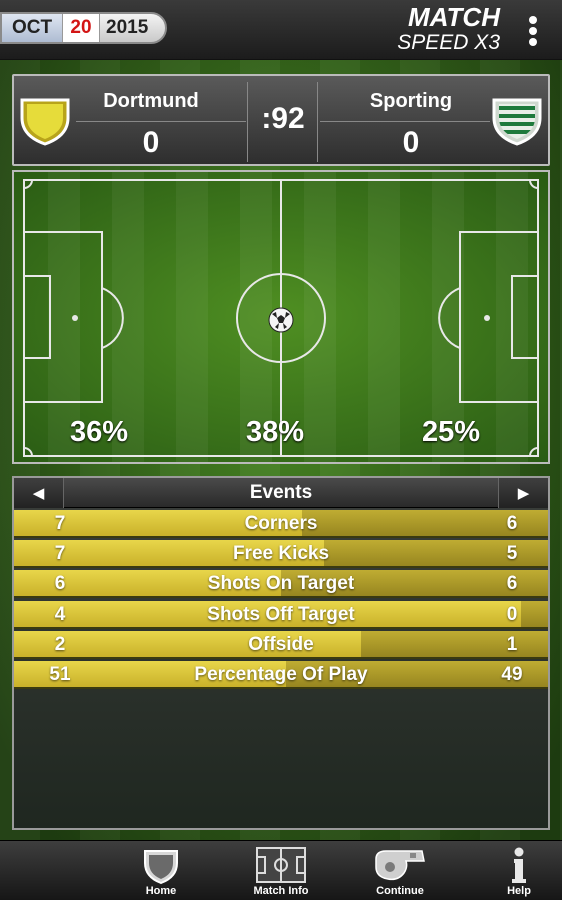 Image resolution: width=562 pixels, height=900 pixels. I want to click on stat-away-value: 5, so click(512, 554).